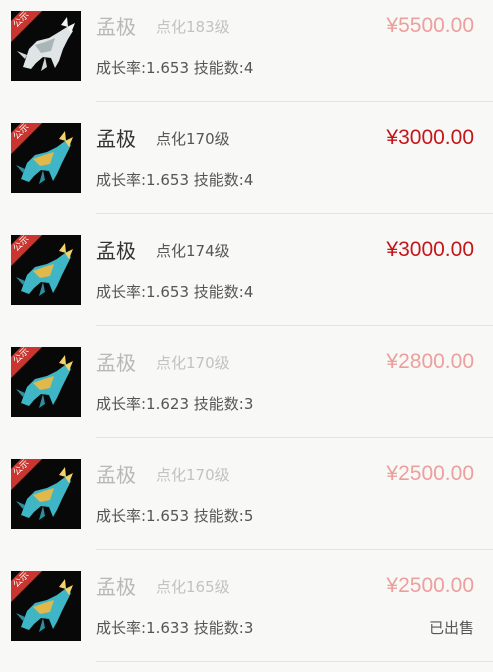 Image resolution: width=493 pixels, height=672 pixels. What do you see at coordinates (193, 27) in the screenshot?
I see `pet-level: 点化183级` at bounding box center [193, 27].